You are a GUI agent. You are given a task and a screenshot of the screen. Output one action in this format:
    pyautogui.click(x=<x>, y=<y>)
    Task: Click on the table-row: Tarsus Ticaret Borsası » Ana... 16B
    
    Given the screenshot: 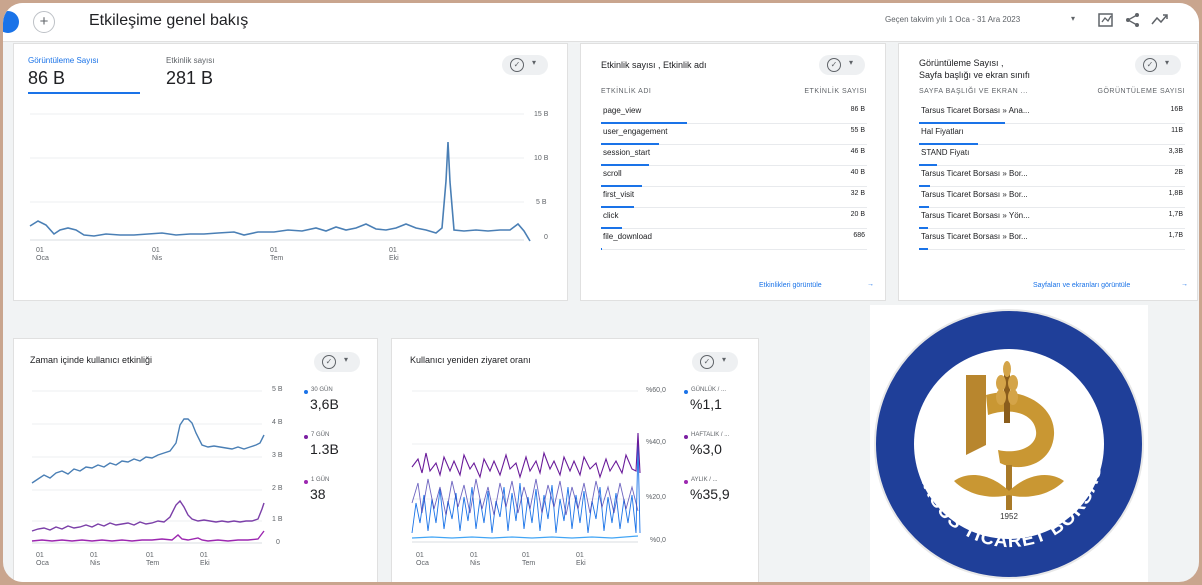 What is the action you would take?
    pyautogui.click(x=1052, y=113)
    